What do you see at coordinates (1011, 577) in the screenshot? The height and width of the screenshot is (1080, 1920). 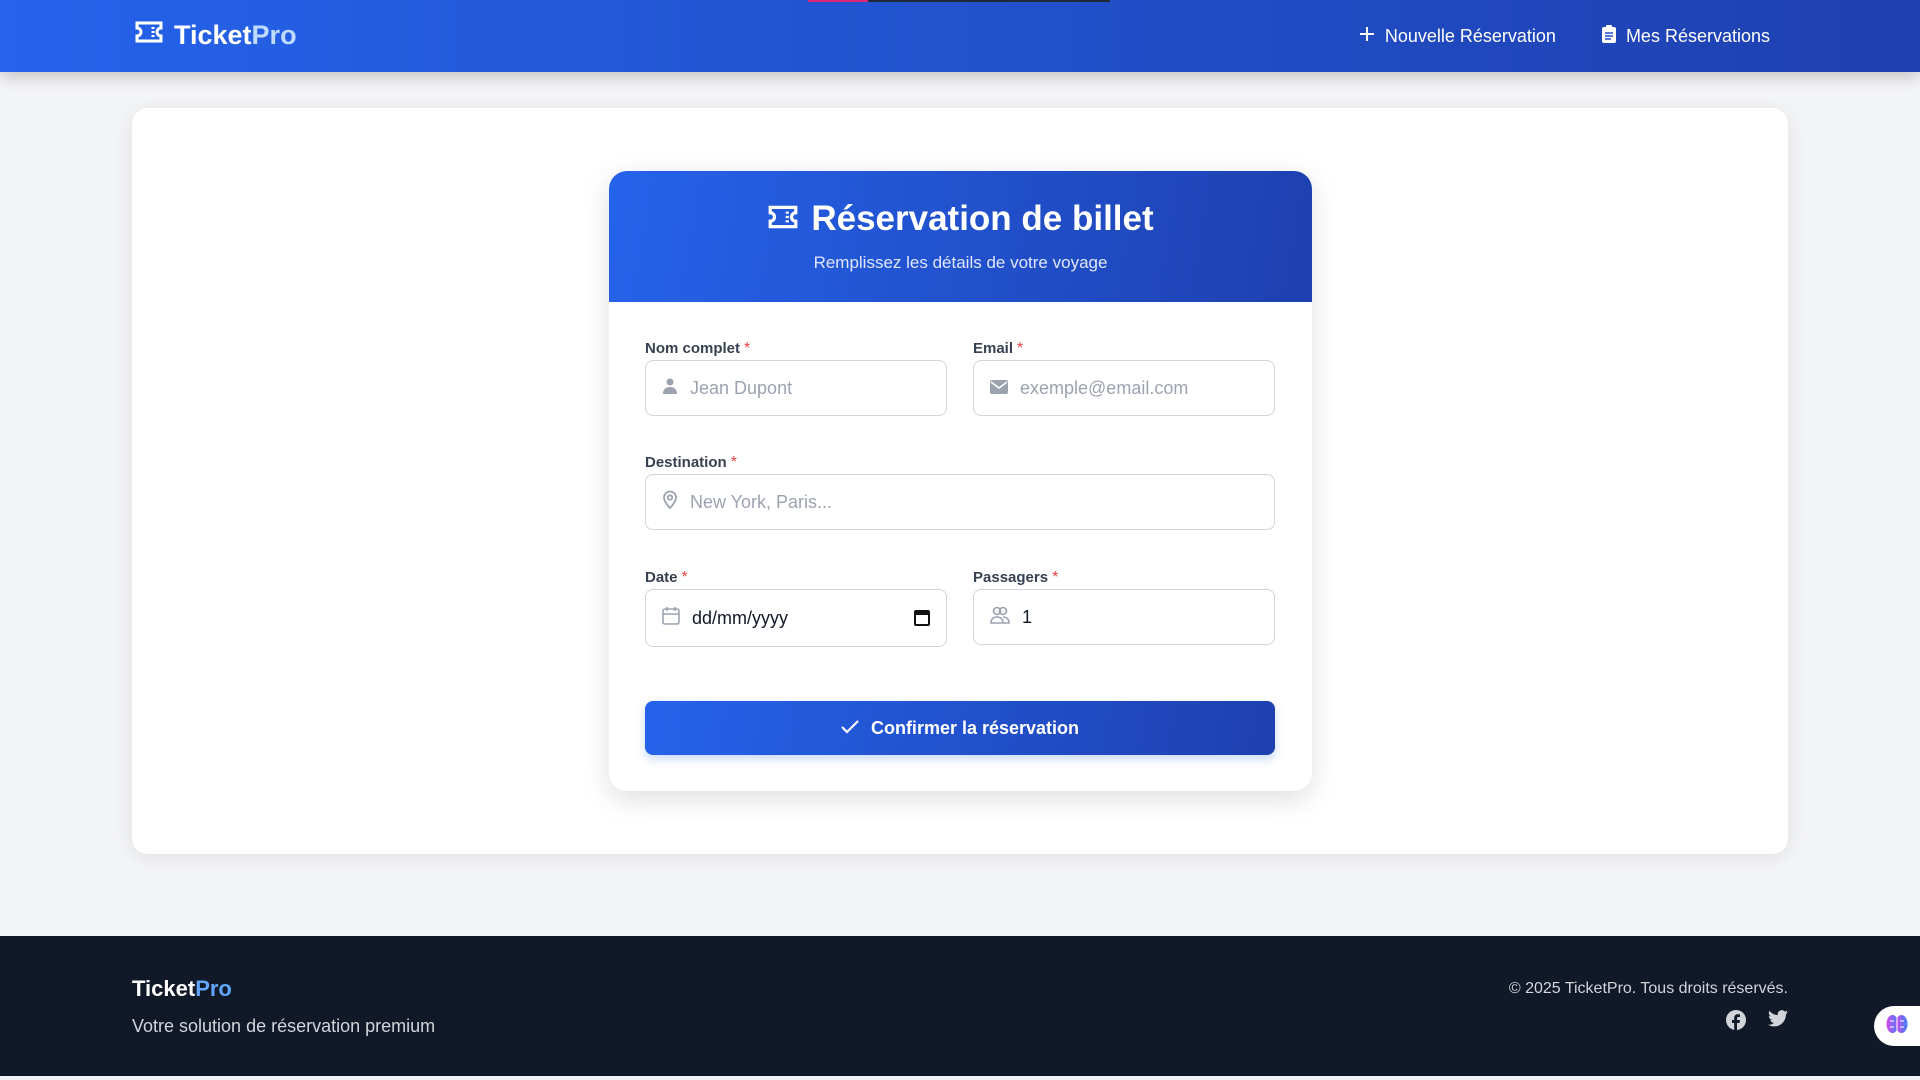 I see `passengers-label: Passagers` at bounding box center [1011, 577].